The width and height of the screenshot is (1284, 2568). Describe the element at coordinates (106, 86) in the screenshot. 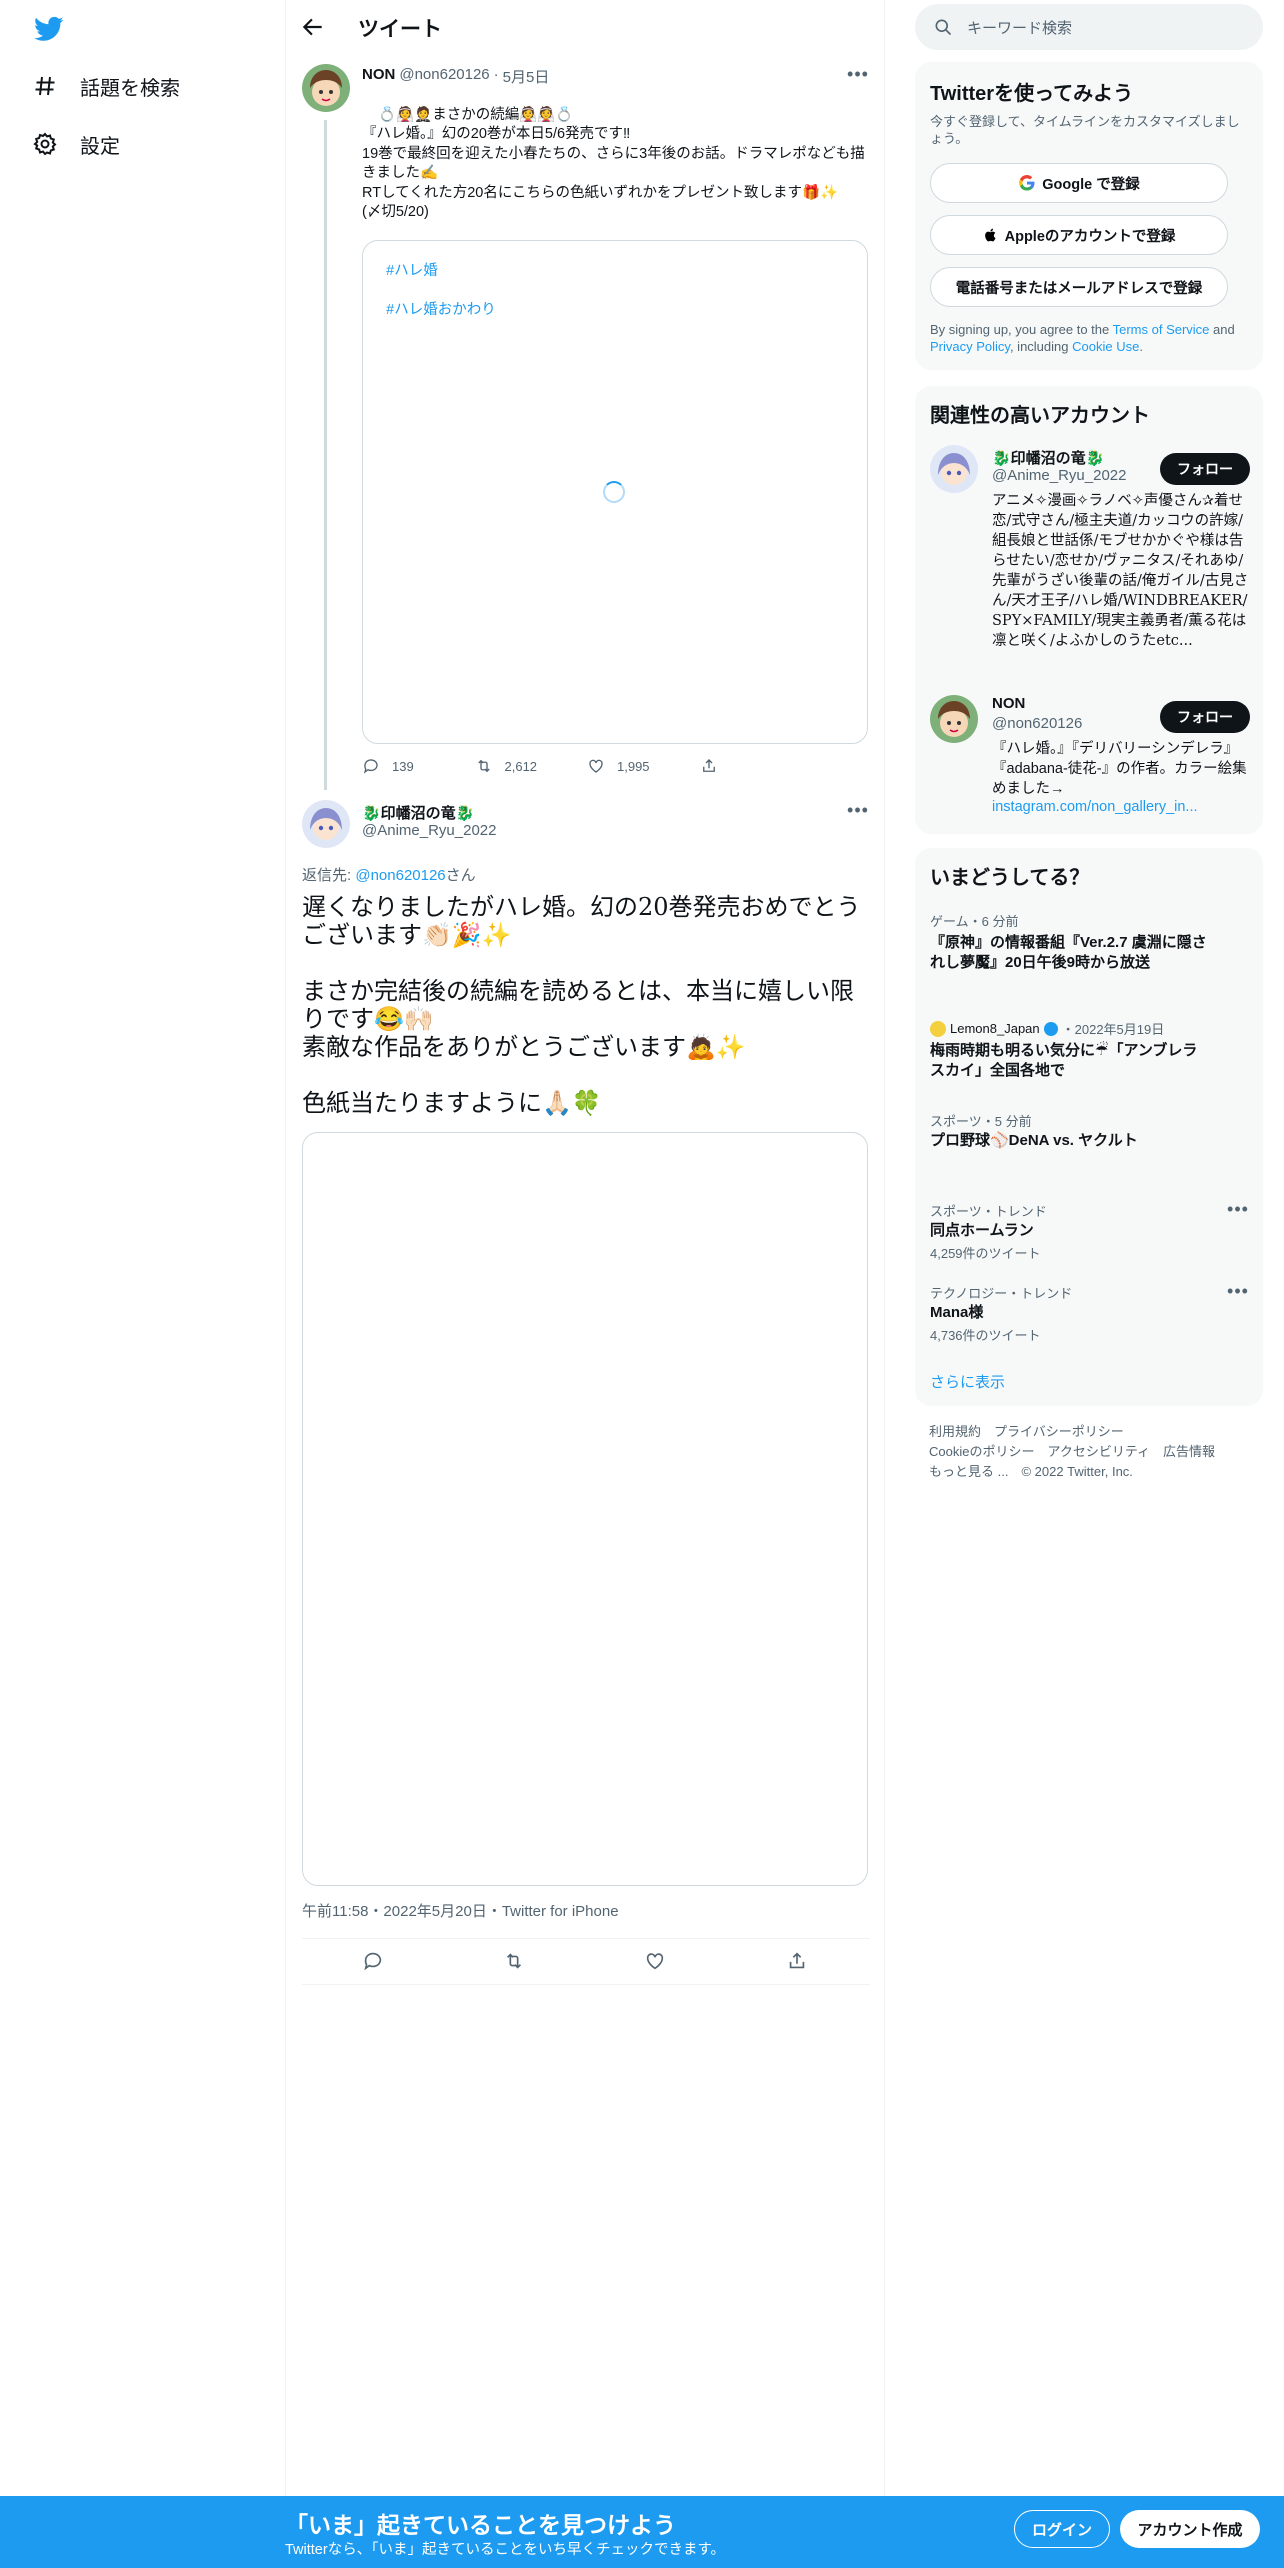

I see `nav-explore: 話題を検索` at that location.